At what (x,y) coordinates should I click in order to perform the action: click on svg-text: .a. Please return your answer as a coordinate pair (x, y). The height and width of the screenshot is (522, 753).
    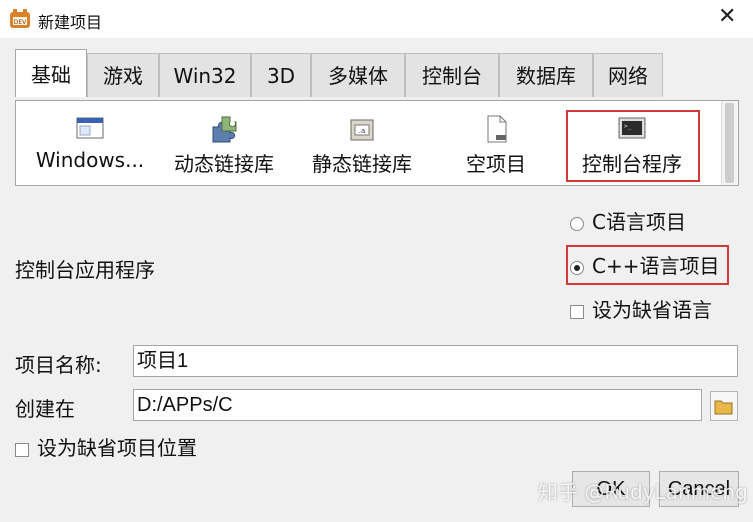
    Looking at the image, I should click on (362, 131).